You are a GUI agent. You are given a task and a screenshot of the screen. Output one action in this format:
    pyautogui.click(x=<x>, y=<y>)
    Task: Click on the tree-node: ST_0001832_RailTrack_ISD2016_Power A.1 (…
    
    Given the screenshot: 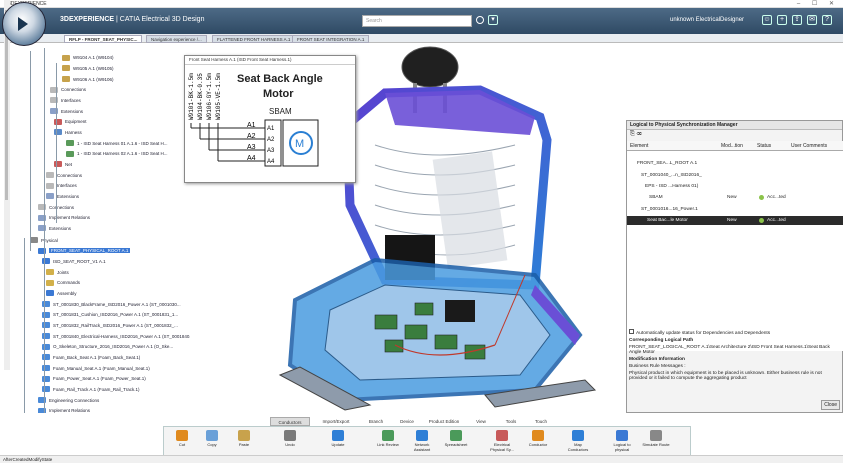 What is the action you would take?
    pyautogui.click(x=110, y=325)
    